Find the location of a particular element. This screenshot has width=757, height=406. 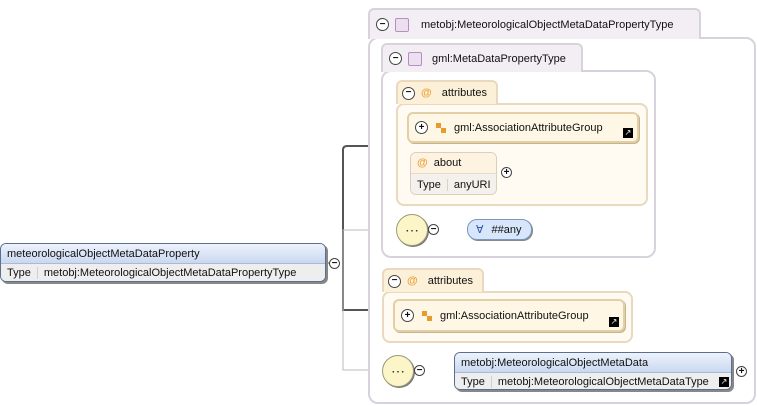

inner-complex-type-header: − gml:MetaDataPropertyType is located at coordinates (482, 57).